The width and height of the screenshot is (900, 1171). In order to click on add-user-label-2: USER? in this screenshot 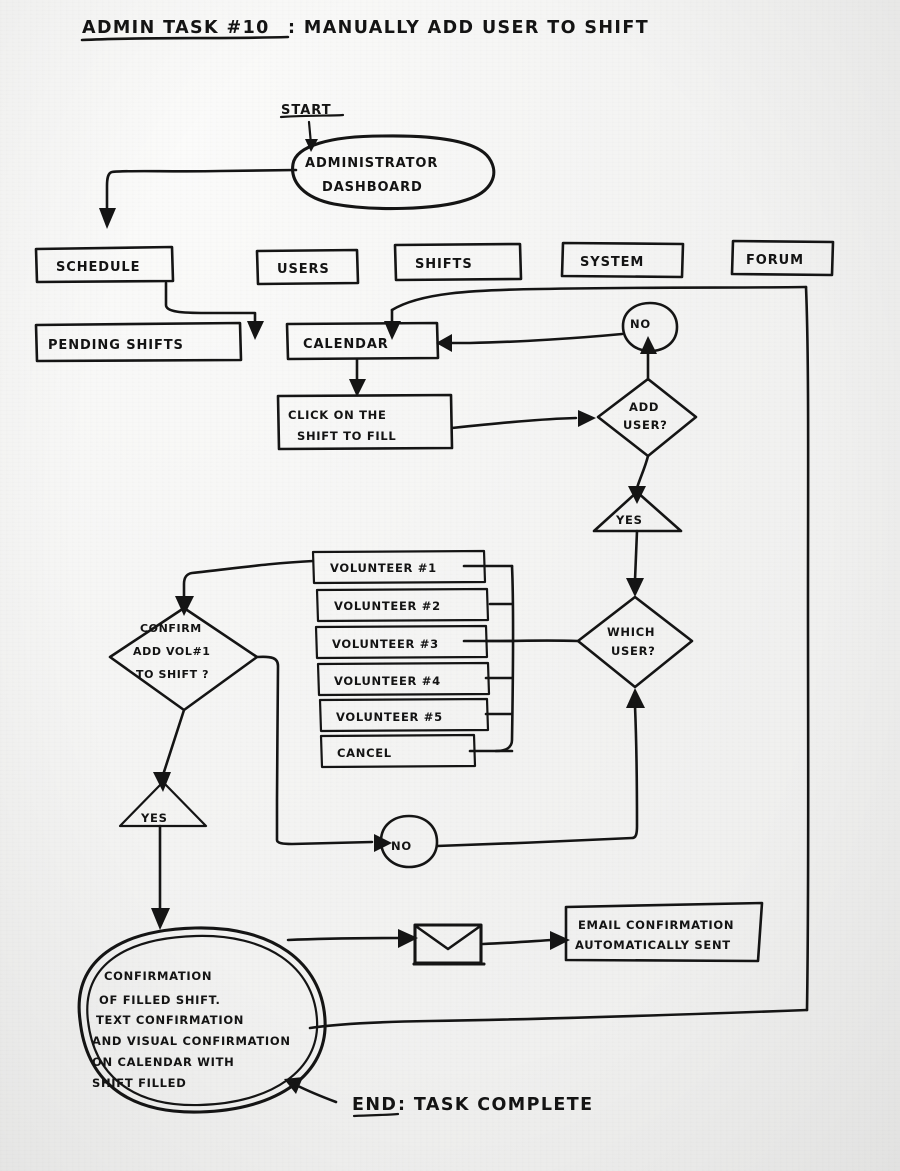, I will do `click(645, 425)`.